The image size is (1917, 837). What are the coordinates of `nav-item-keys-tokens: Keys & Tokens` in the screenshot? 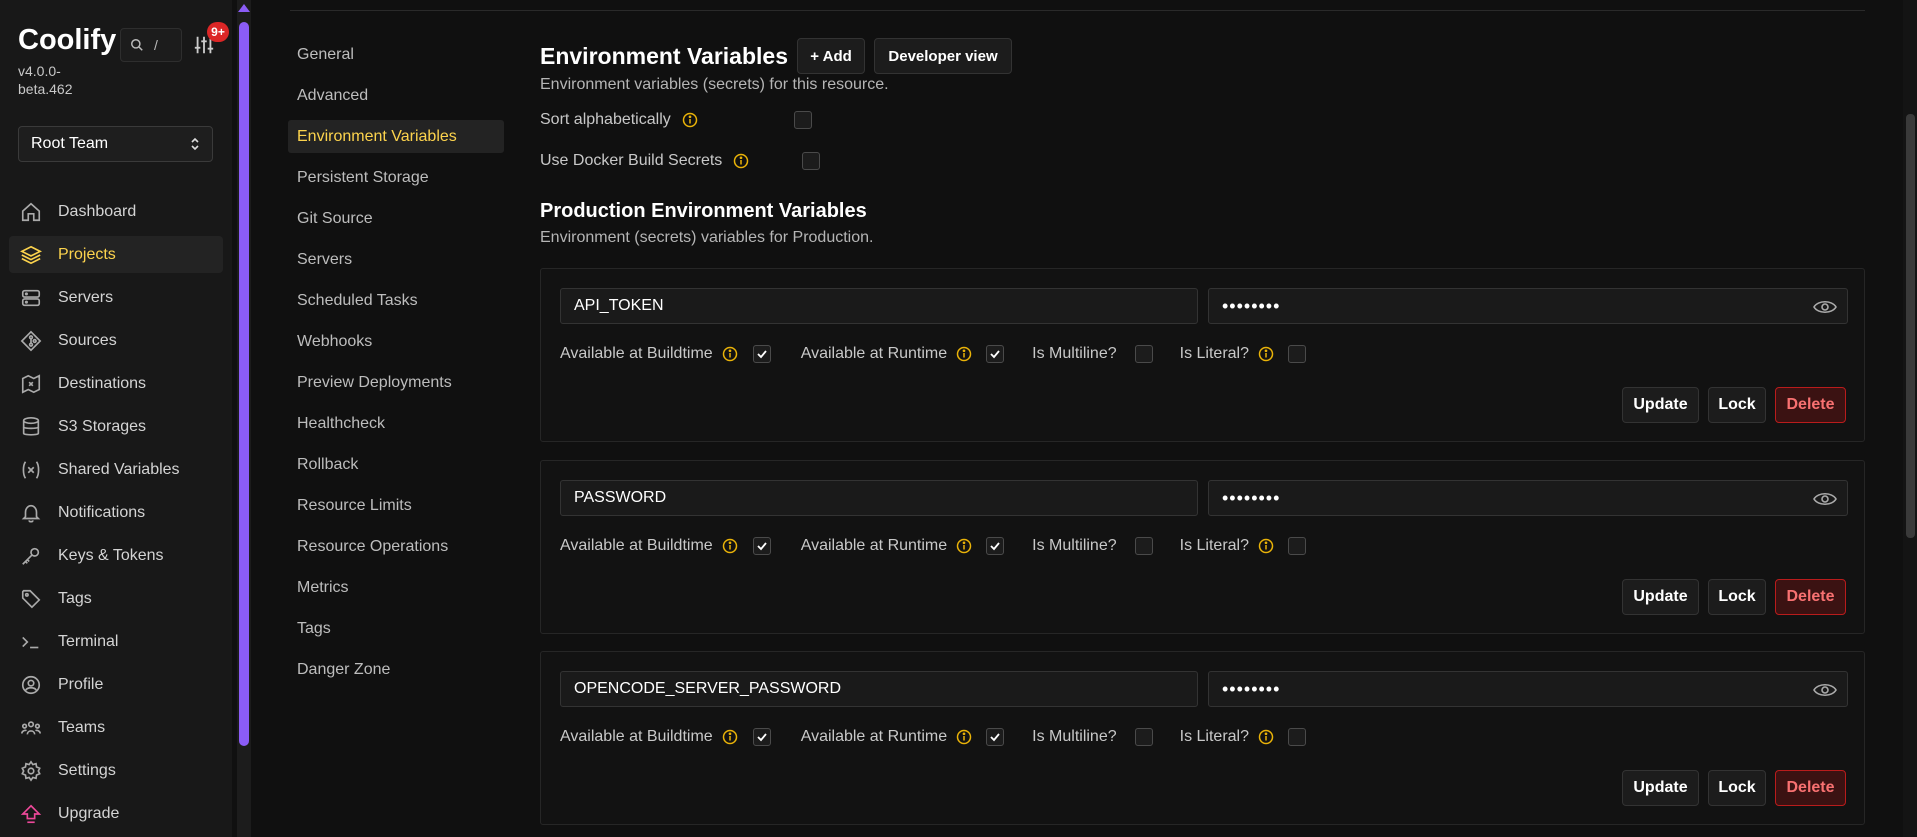 It's located at (116, 555).